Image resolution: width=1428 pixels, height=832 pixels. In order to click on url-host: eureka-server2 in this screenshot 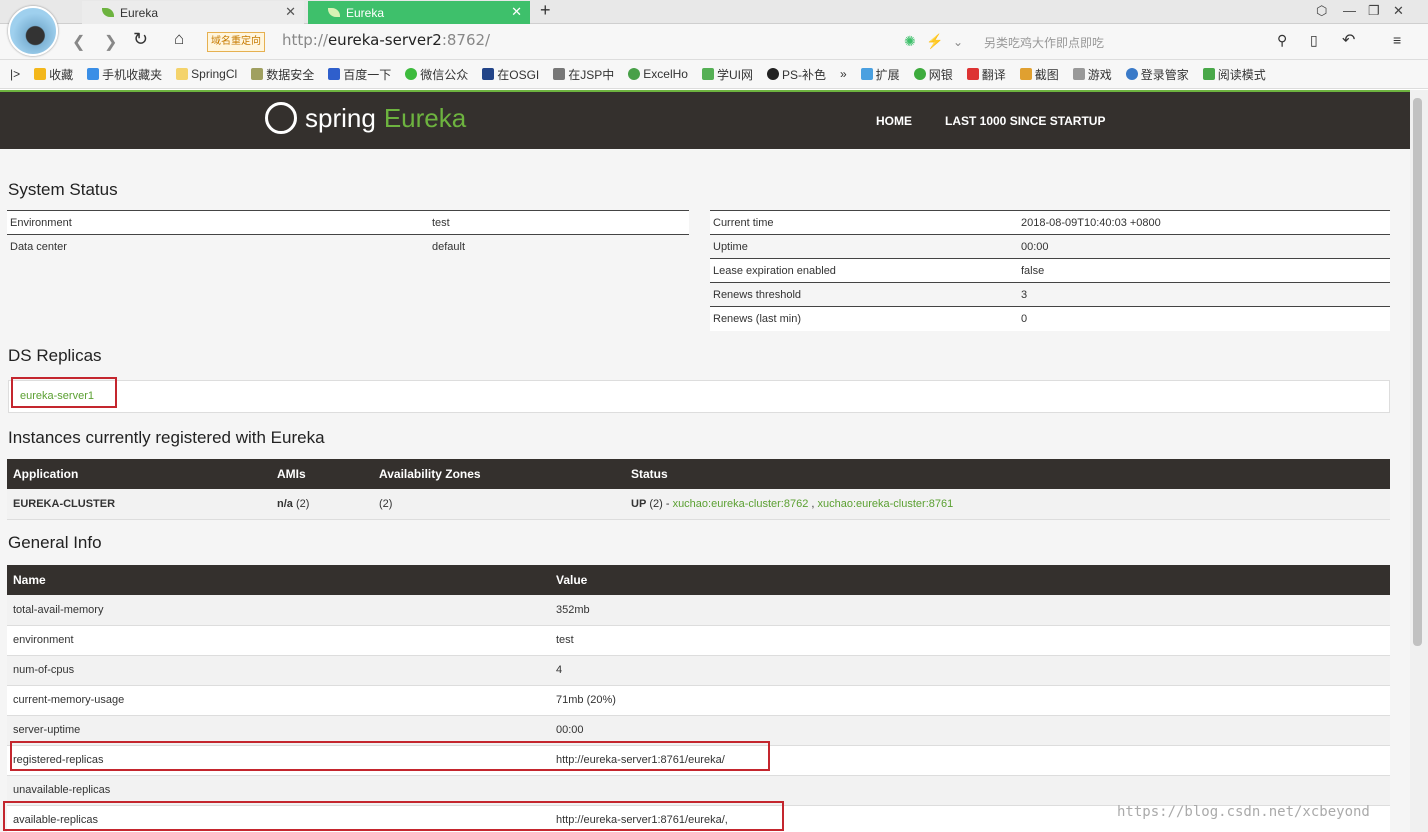, I will do `click(384, 40)`.